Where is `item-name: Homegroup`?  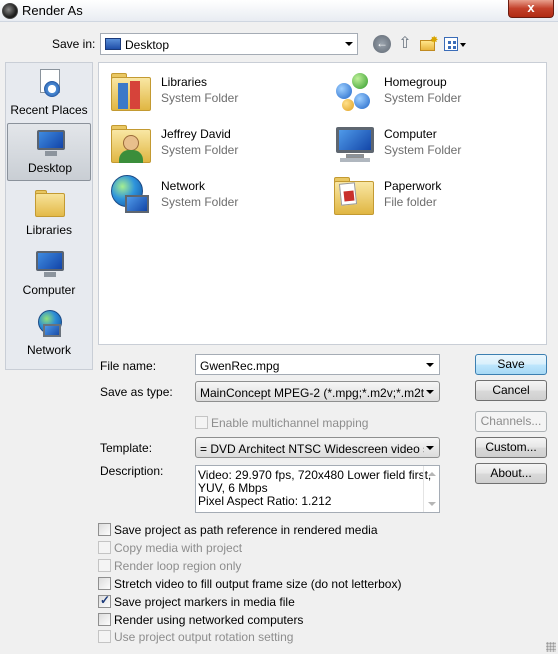 item-name: Homegroup is located at coordinates (415, 82).